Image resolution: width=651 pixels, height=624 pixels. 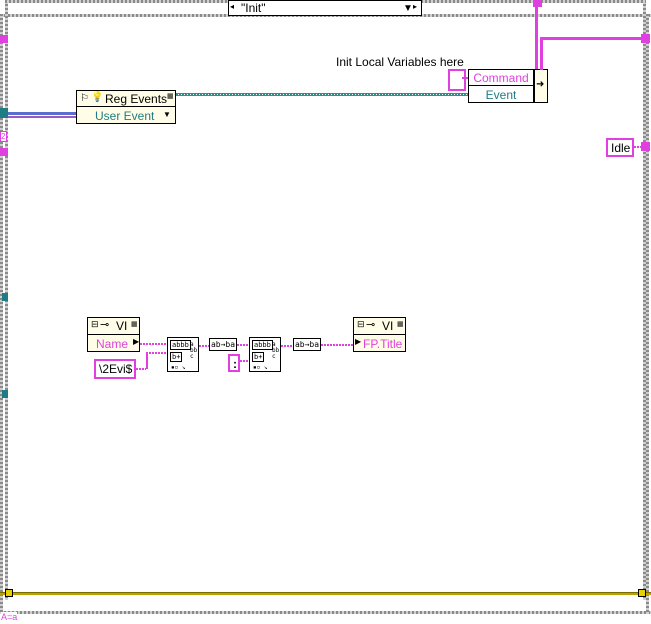 What do you see at coordinates (4, 113) in the screenshot?
I see `left-refnum-tunnel` at bounding box center [4, 113].